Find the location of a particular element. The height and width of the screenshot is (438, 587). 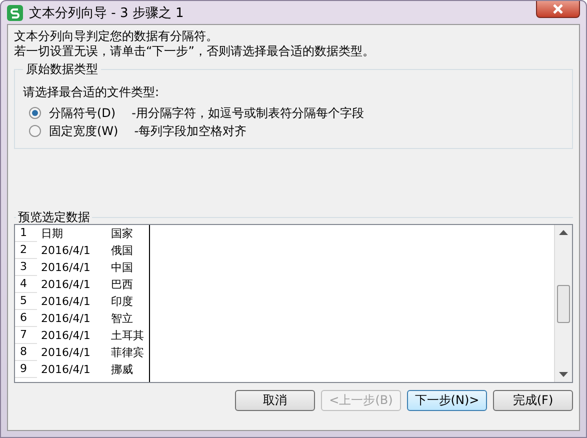

row-number: 1 is located at coordinates (26, 233).